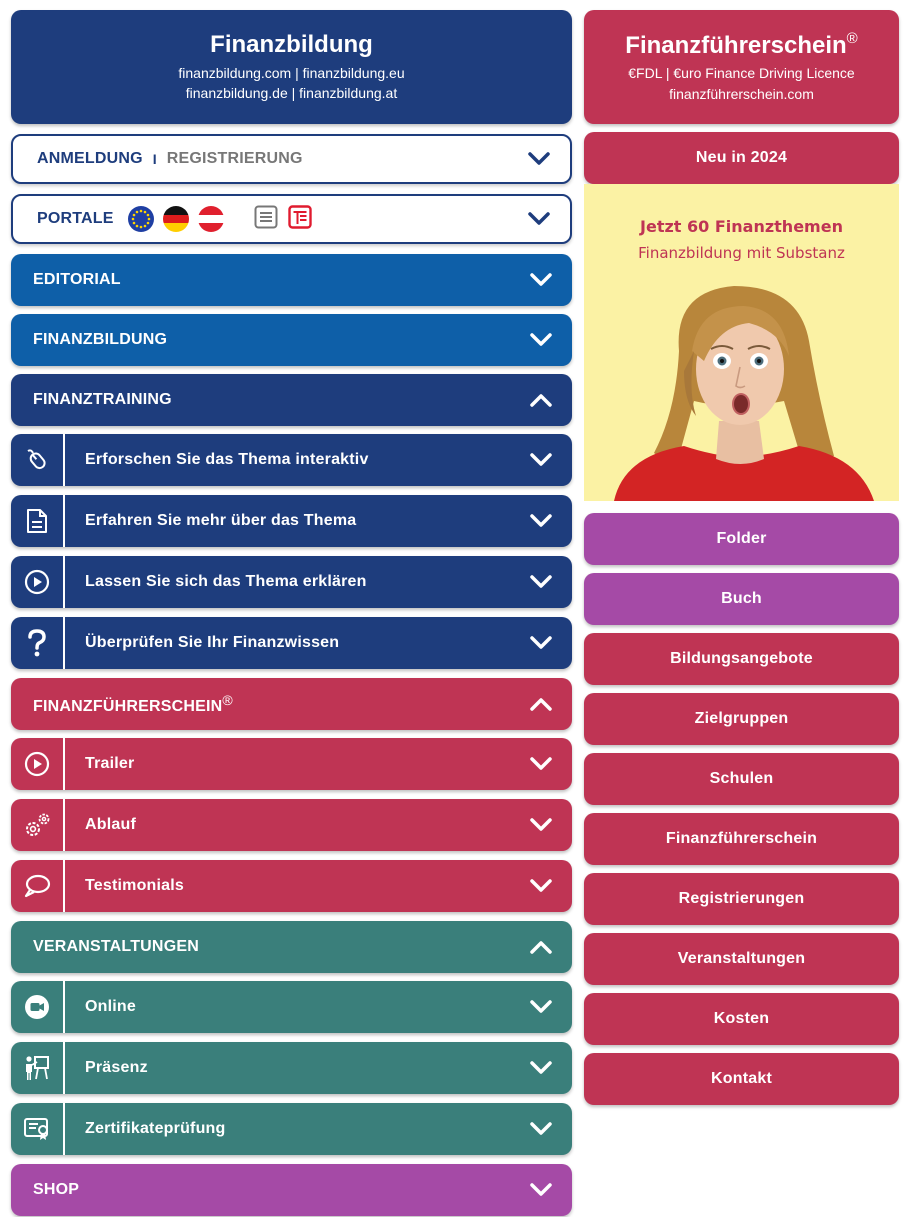  I want to click on finanzfuehrerschein-button: Finanzführerschein, so click(741, 839).